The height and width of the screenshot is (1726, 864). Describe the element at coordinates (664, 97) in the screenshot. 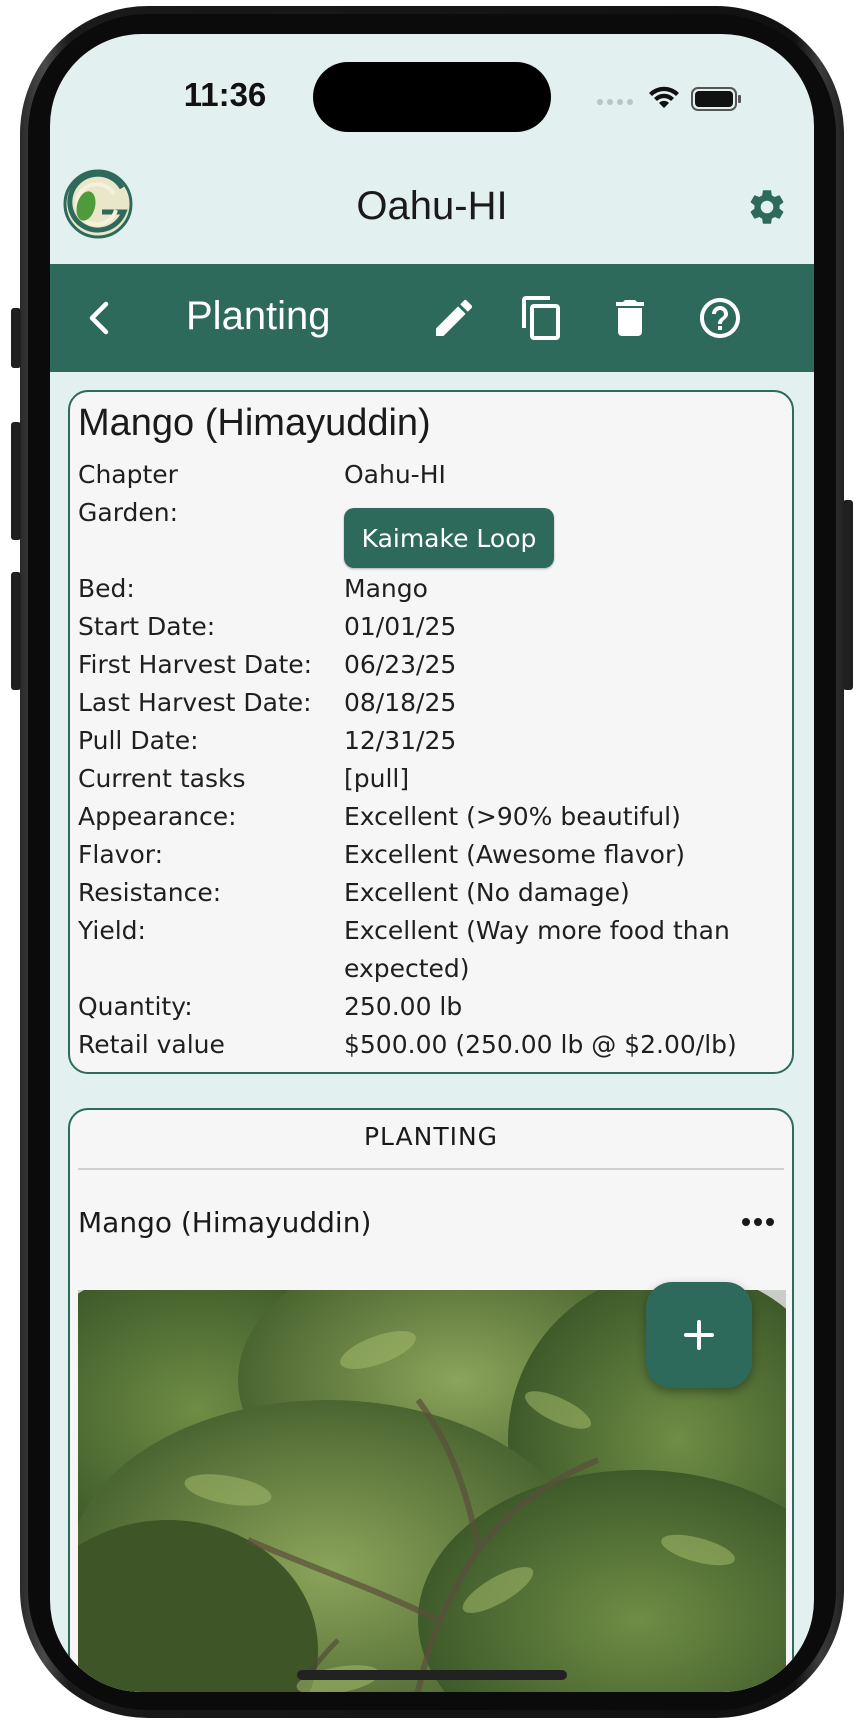

I see `wifi-icon` at that location.